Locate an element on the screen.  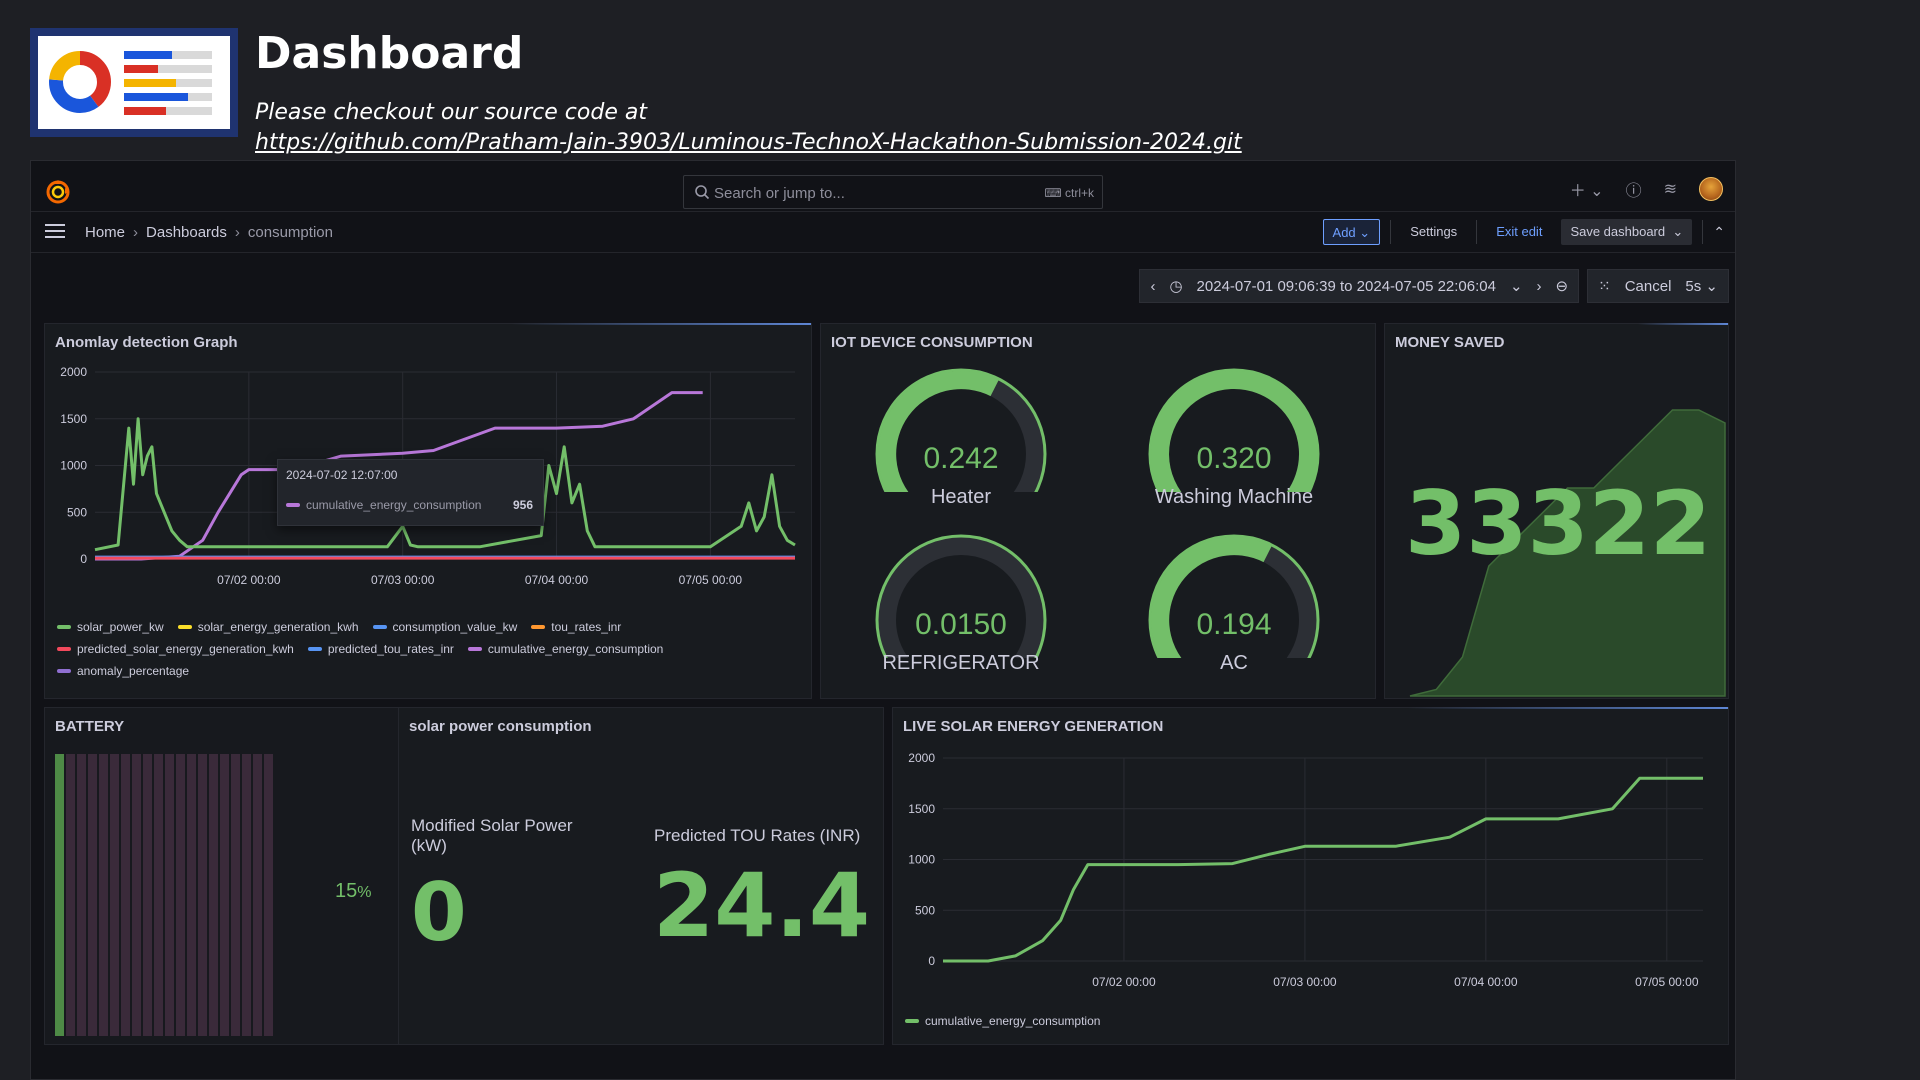
legend-label: solar_power_kw is located at coordinates (120, 627).